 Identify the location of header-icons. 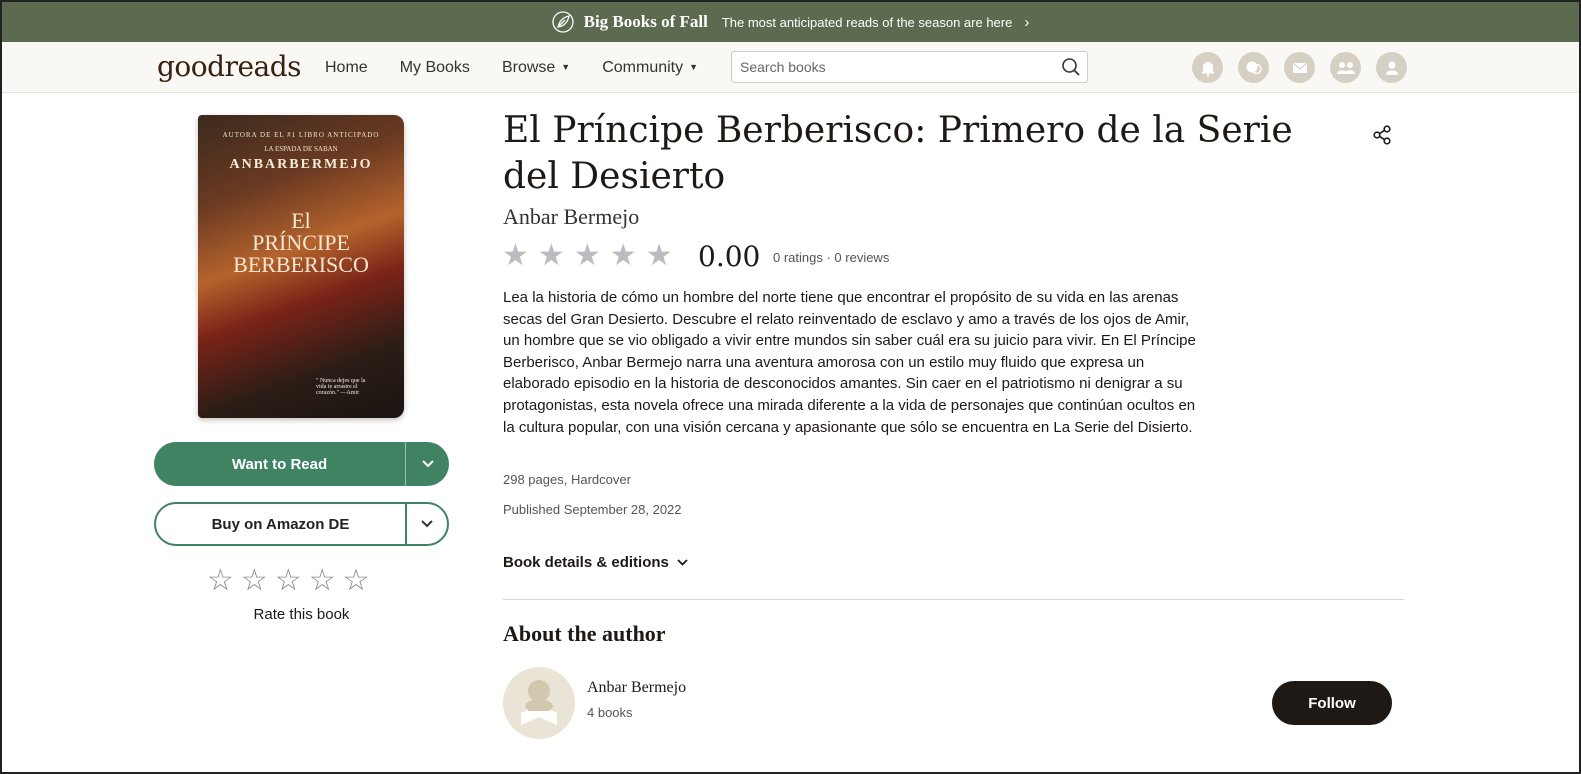
(1299, 67).